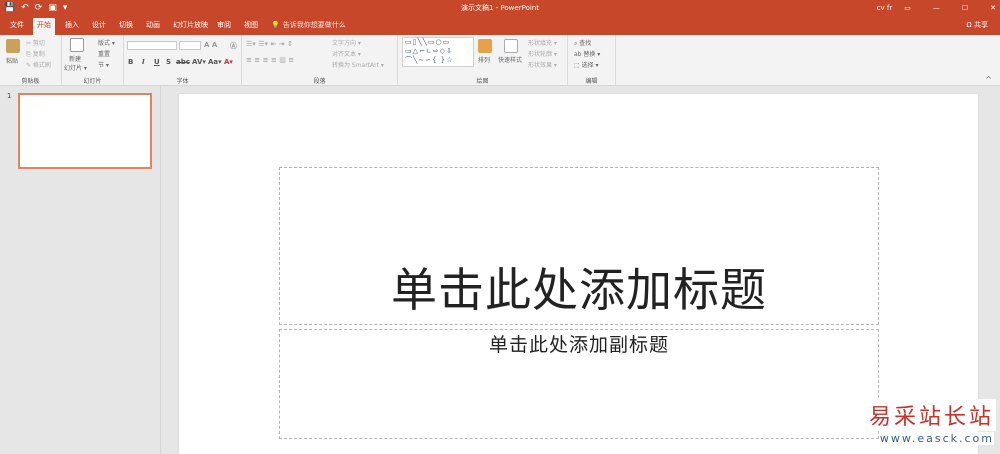 The width and height of the screenshot is (1000, 454). I want to click on tab-animations: 动画, so click(153, 25).